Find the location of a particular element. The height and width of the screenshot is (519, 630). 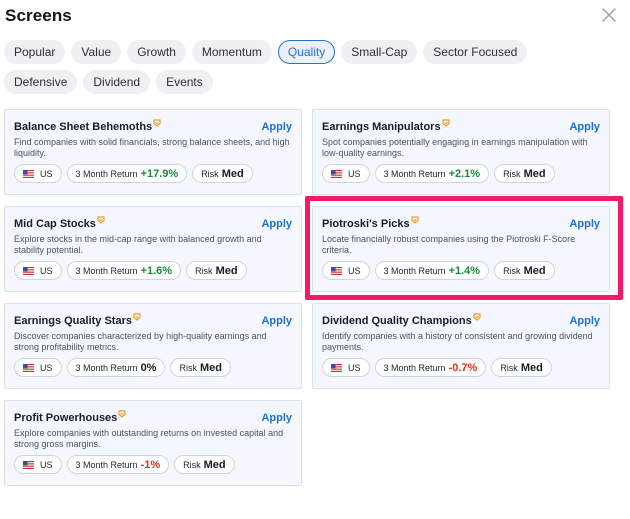

tab-growth: Growth is located at coordinates (156, 52).